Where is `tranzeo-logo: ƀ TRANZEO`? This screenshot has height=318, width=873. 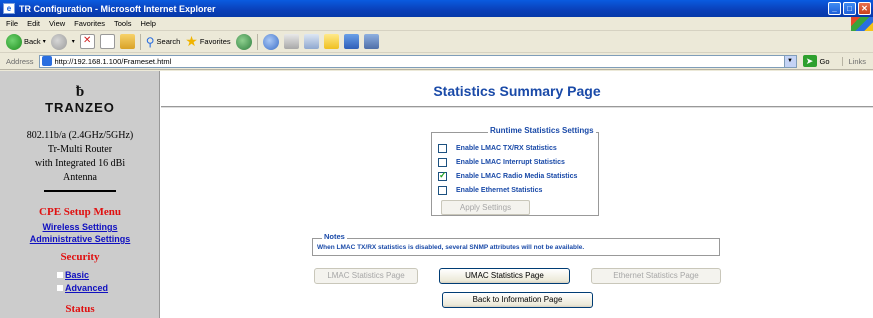 tranzeo-logo: ƀ TRANZEO is located at coordinates (80, 105).